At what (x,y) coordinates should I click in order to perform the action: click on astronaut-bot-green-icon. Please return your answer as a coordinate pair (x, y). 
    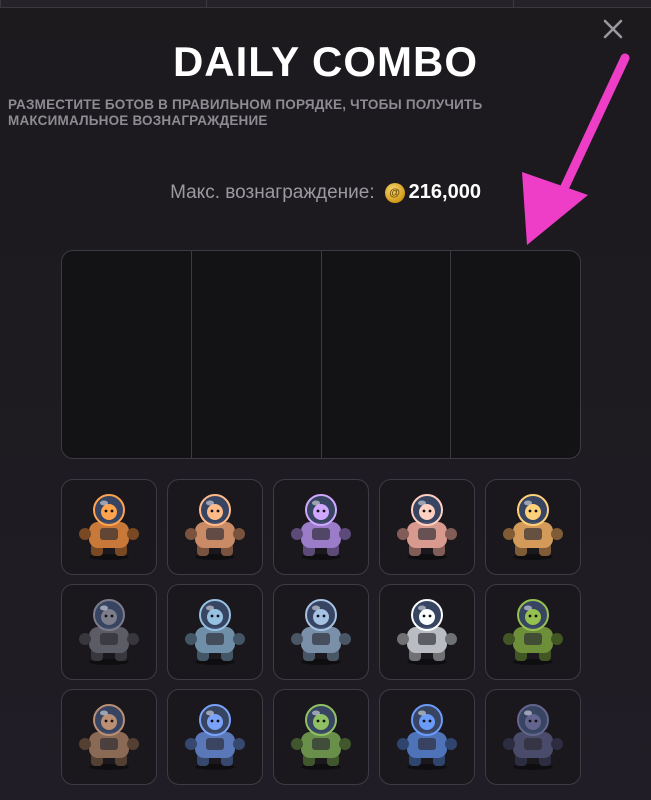
    Looking at the image, I should click on (321, 737).